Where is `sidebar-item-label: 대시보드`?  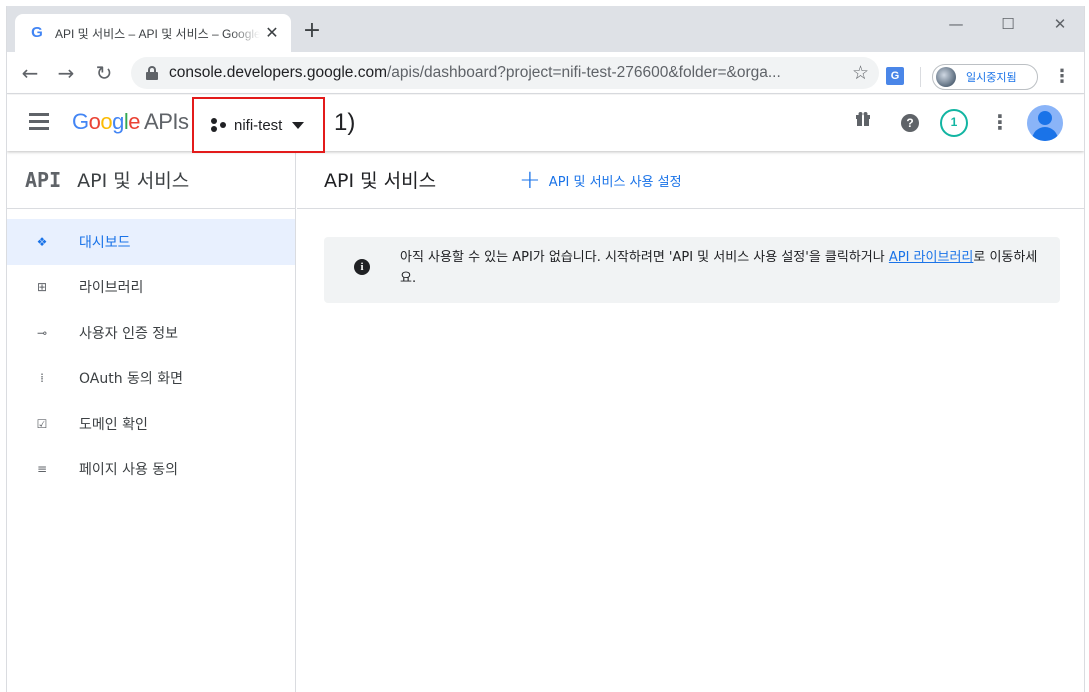
sidebar-item-label: 대시보드 is located at coordinates (105, 242).